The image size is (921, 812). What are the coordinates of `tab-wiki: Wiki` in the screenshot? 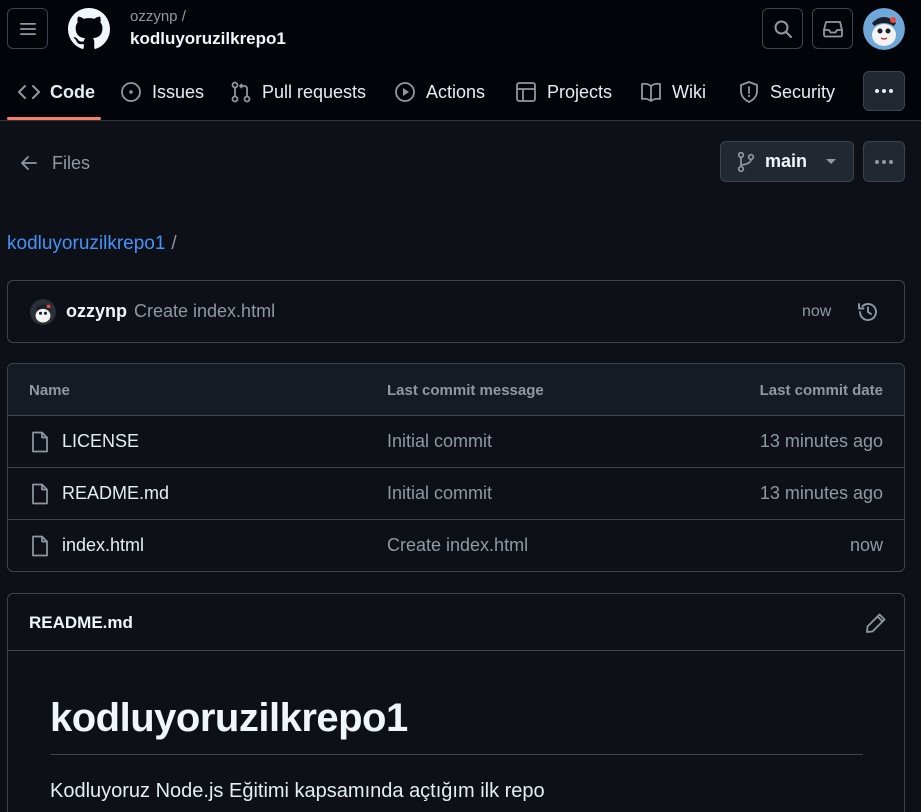 It's located at (673, 92).